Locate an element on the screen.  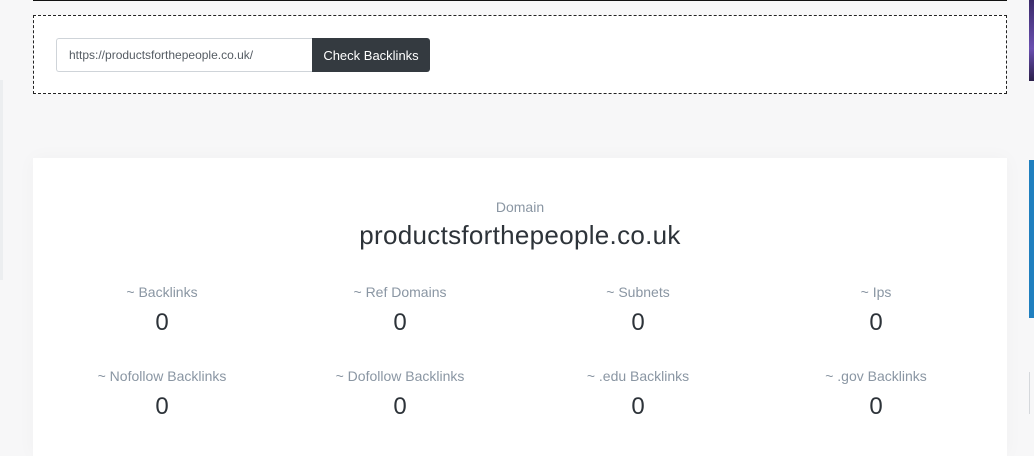
stat-gov-backlinks: ~ .gov Backlinks 0 is located at coordinates (876, 408).